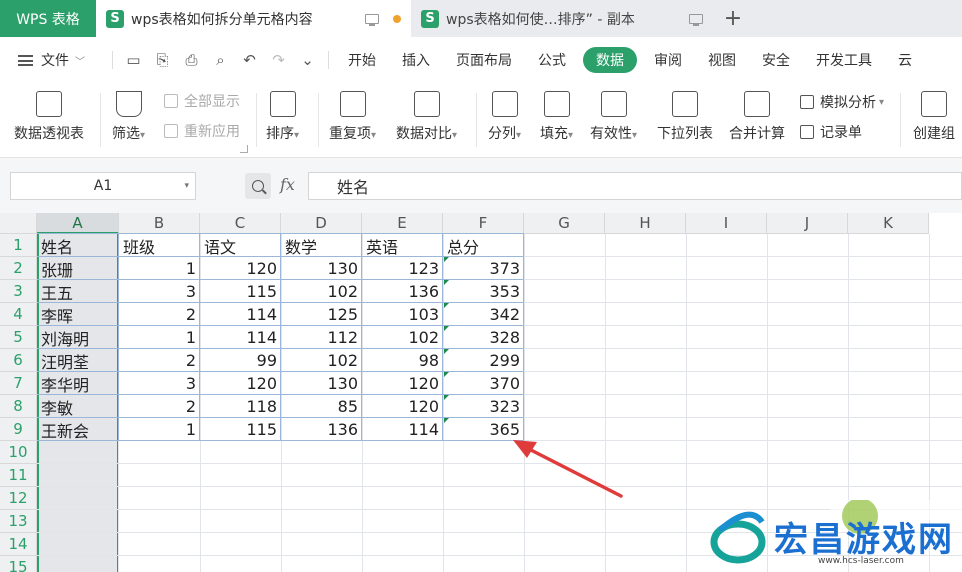  I want to click on zoom-button, so click(258, 186).